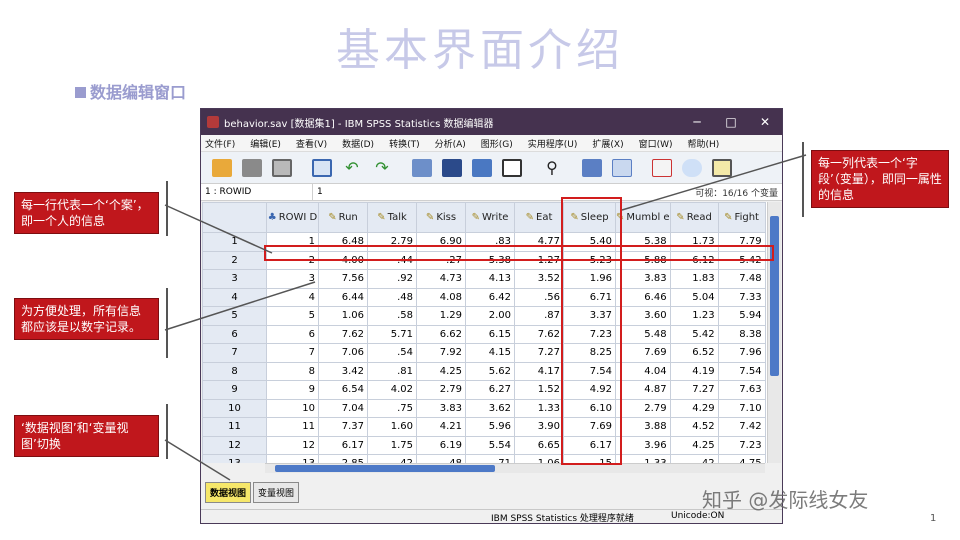  What do you see at coordinates (722, 168) in the screenshot?
I see `add-icon` at bounding box center [722, 168].